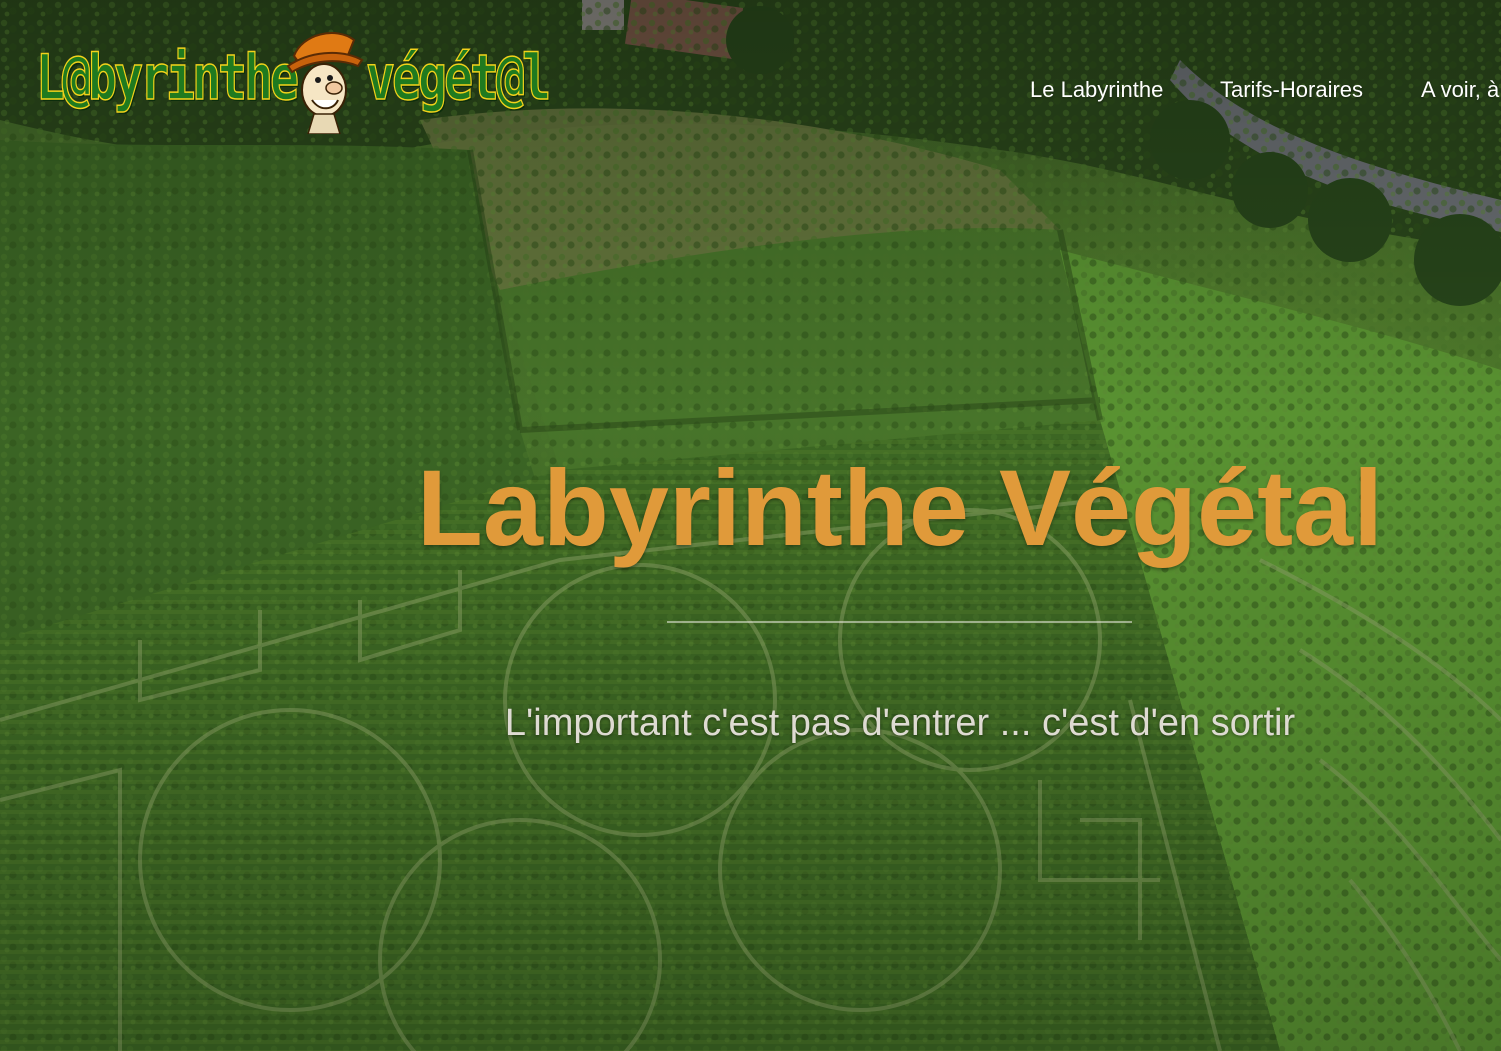 The width and height of the screenshot is (1501, 1051). I want to click on nav-item-tarifs-horaires: Tarifs-Horaires, so click(1291, 90).